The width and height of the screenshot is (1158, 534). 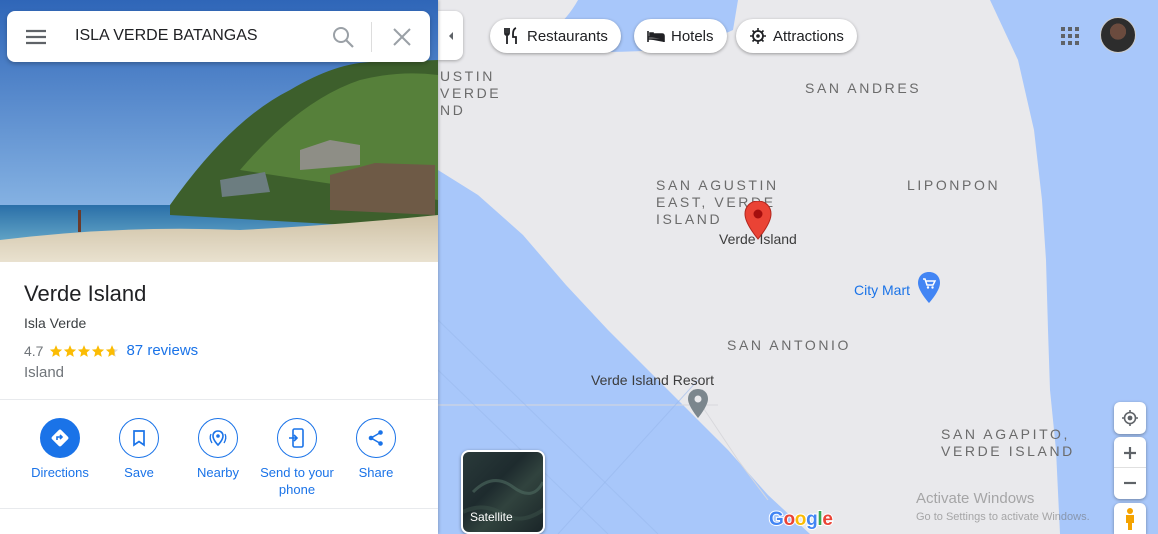 I want to click on map-label-san-agapito: SAN AGAPITO, VERDE ISLAND, so click(x=1008, y=442).